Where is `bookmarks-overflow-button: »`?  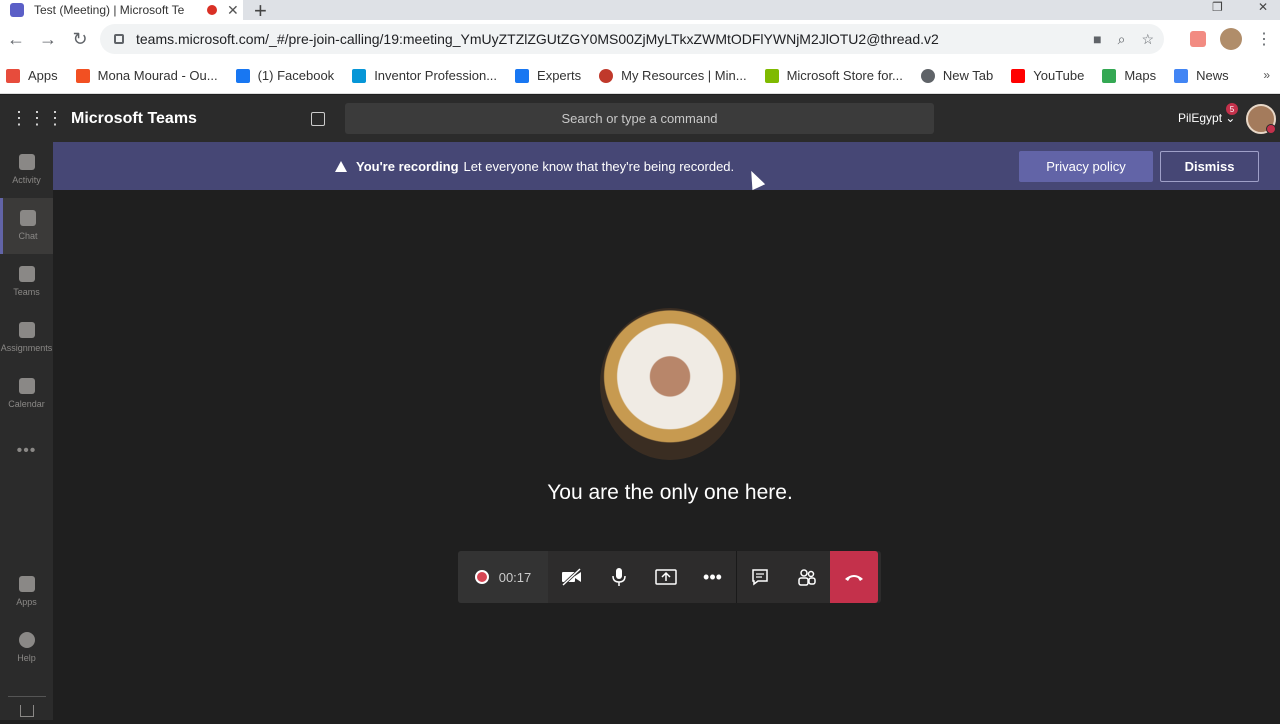 bookmarks-overflow-button: » is located at coordinates (1266, 75).